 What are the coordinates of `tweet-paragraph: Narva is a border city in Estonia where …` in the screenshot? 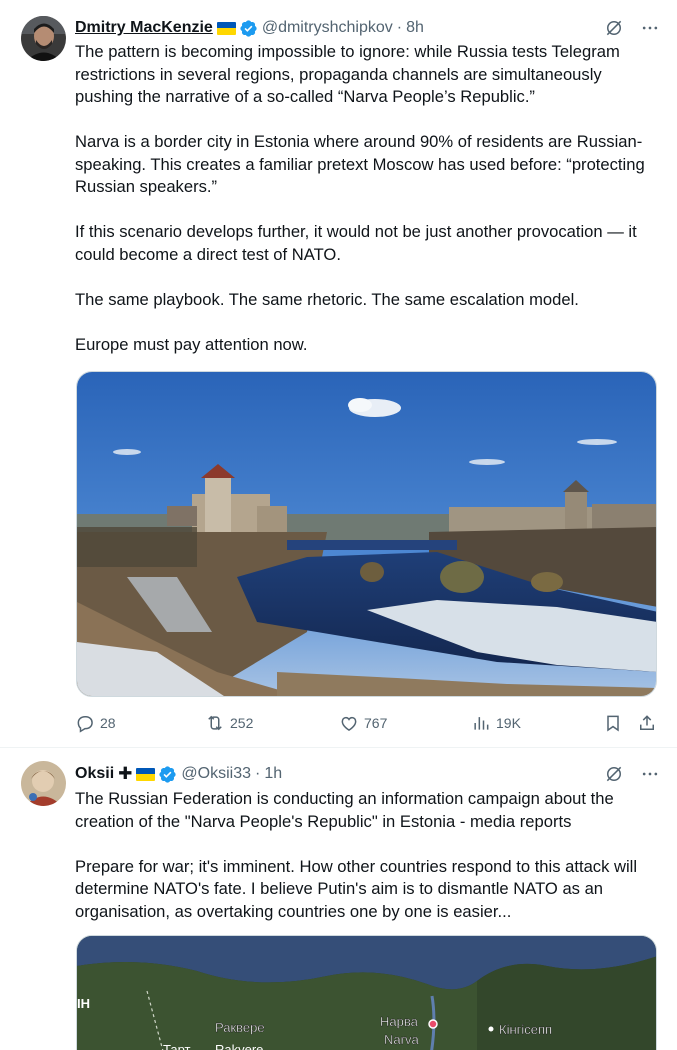 It's located at (360, 164).